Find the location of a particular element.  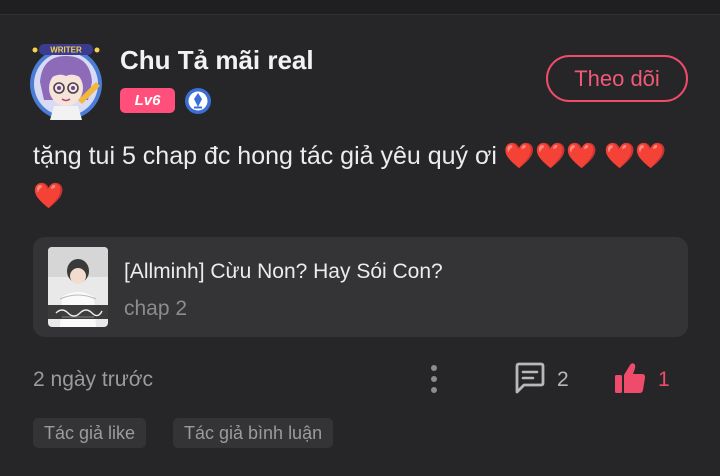

tag-author-commented: Tác giả bình luận is located at coordinates (253, 433).